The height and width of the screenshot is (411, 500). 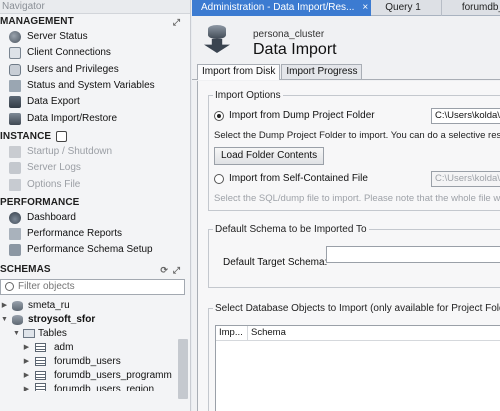 What do you see at coordinates (95, 102) in the screenshot?
I see `nav-item-data-export: Data Export` at bounding box center [95, 102].